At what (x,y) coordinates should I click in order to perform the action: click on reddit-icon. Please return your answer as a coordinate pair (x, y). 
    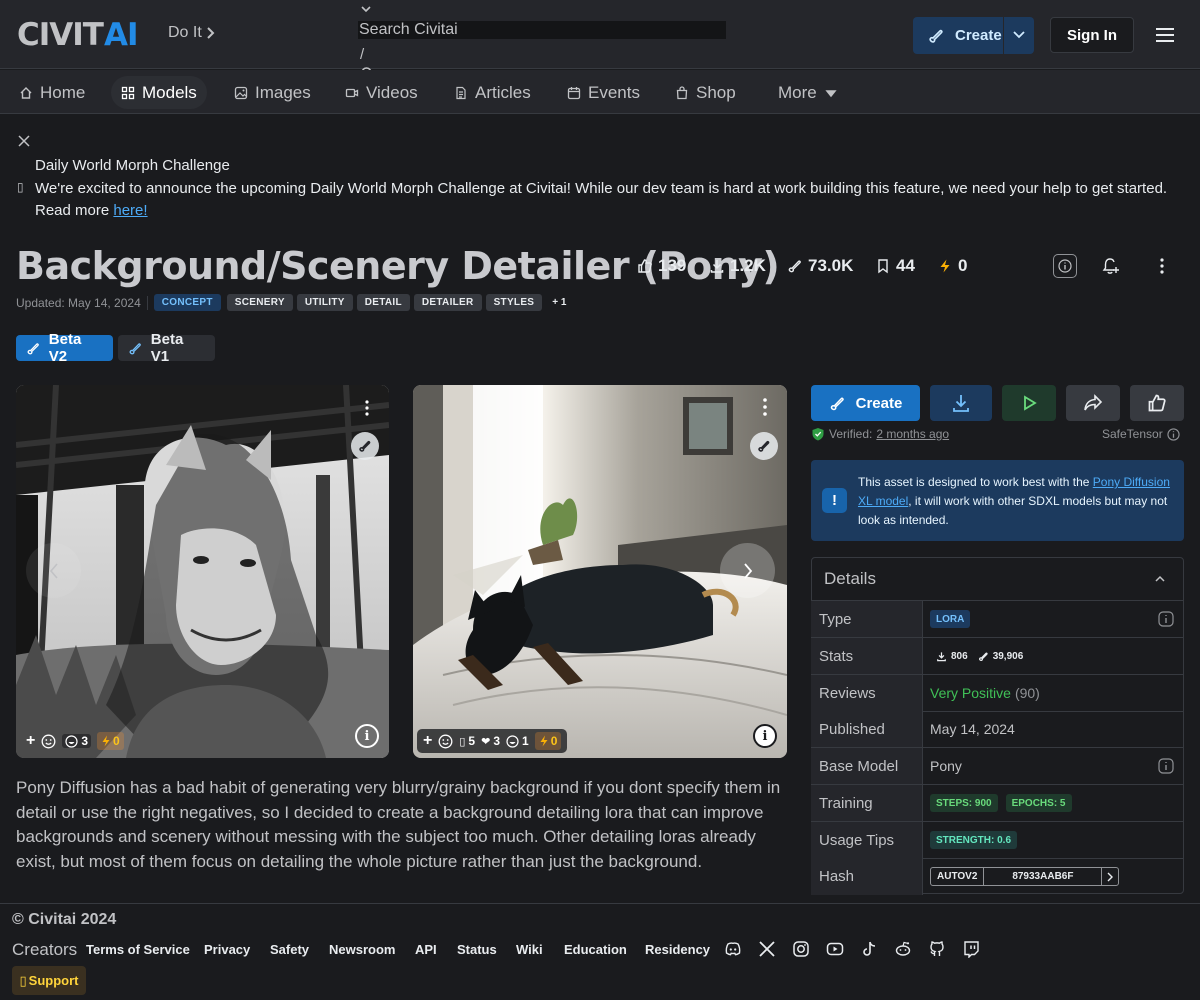
    Looking at the image, I should click on (903, 949).